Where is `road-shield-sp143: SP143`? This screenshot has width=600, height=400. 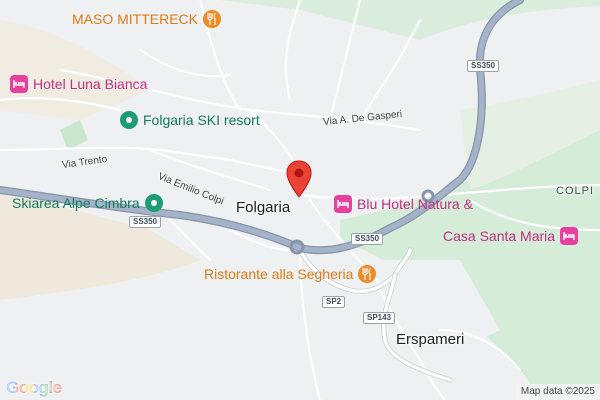 road-shield-sp143: SP143 is located at coordinates (379, 318).